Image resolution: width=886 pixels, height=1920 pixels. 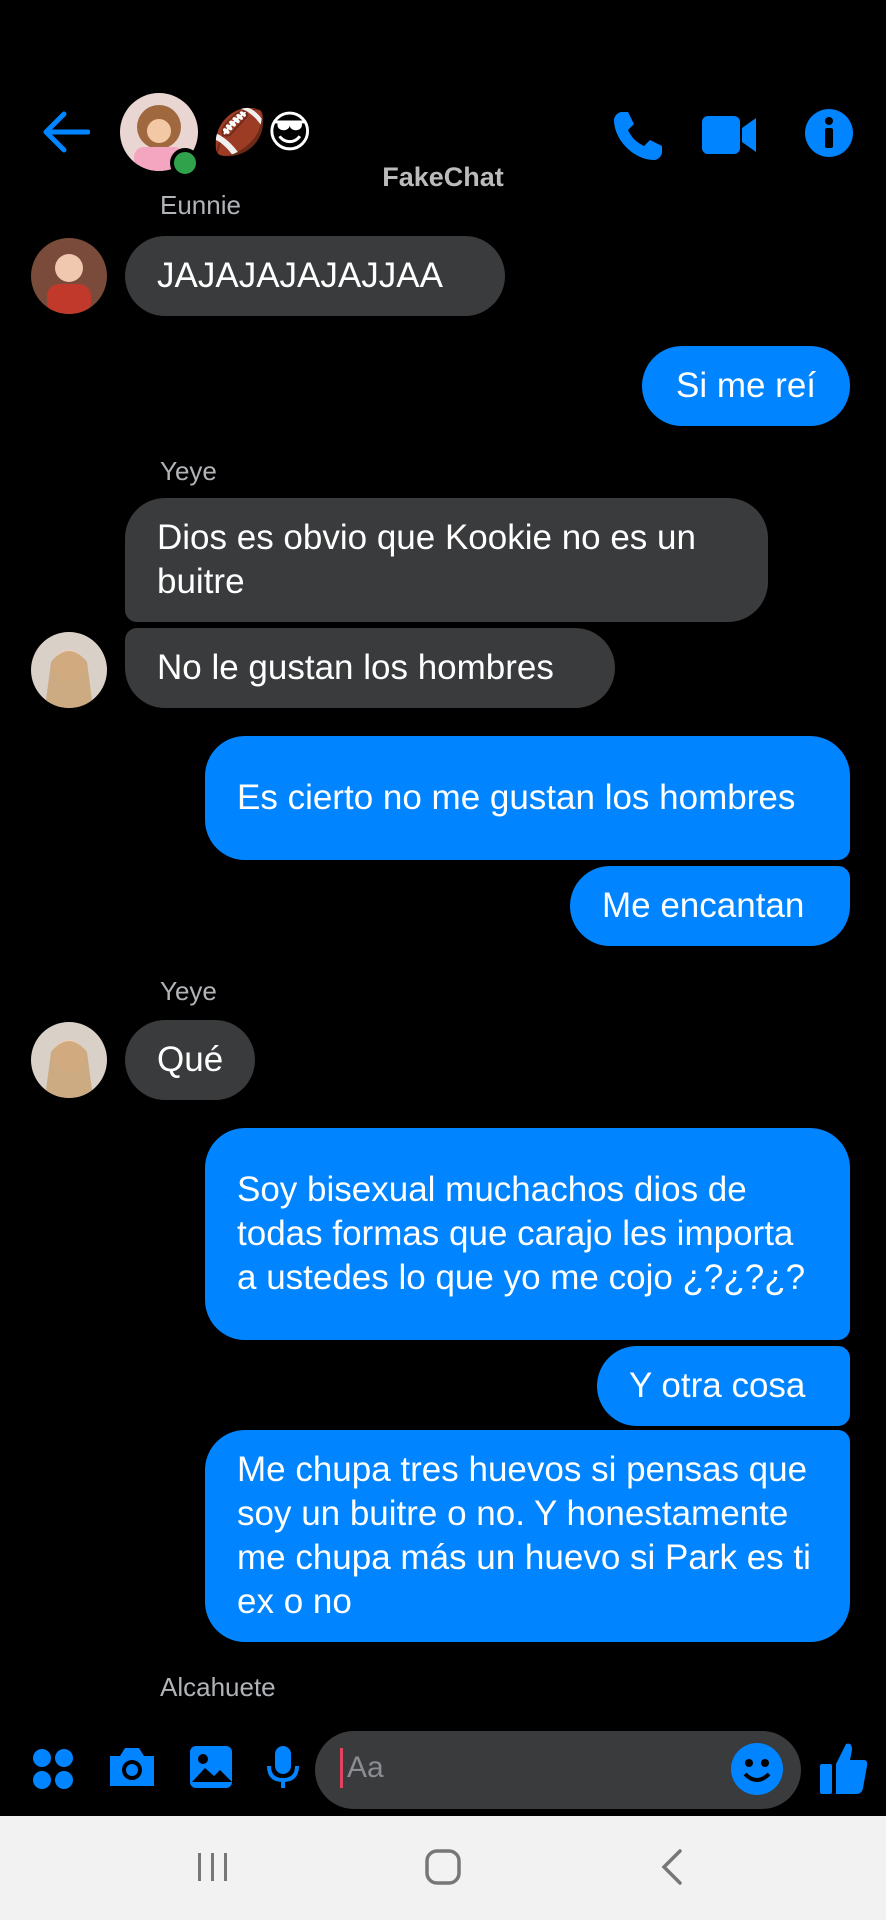 I want to click on nav-back-icon, so click(x=672, y=1869).